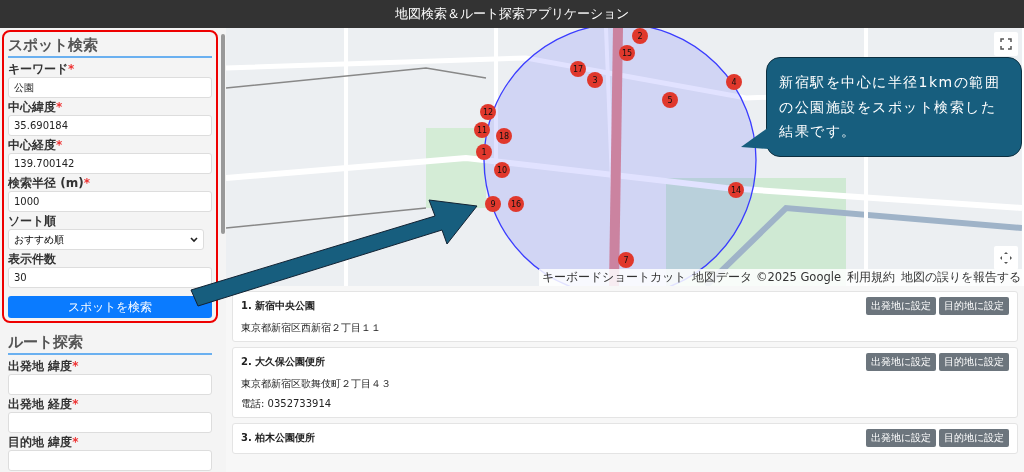  What do you see at coordinates (44, 442) in the screenshot?
I see `field-label: 目的地 緯度*` at bounding box center [44, 442].